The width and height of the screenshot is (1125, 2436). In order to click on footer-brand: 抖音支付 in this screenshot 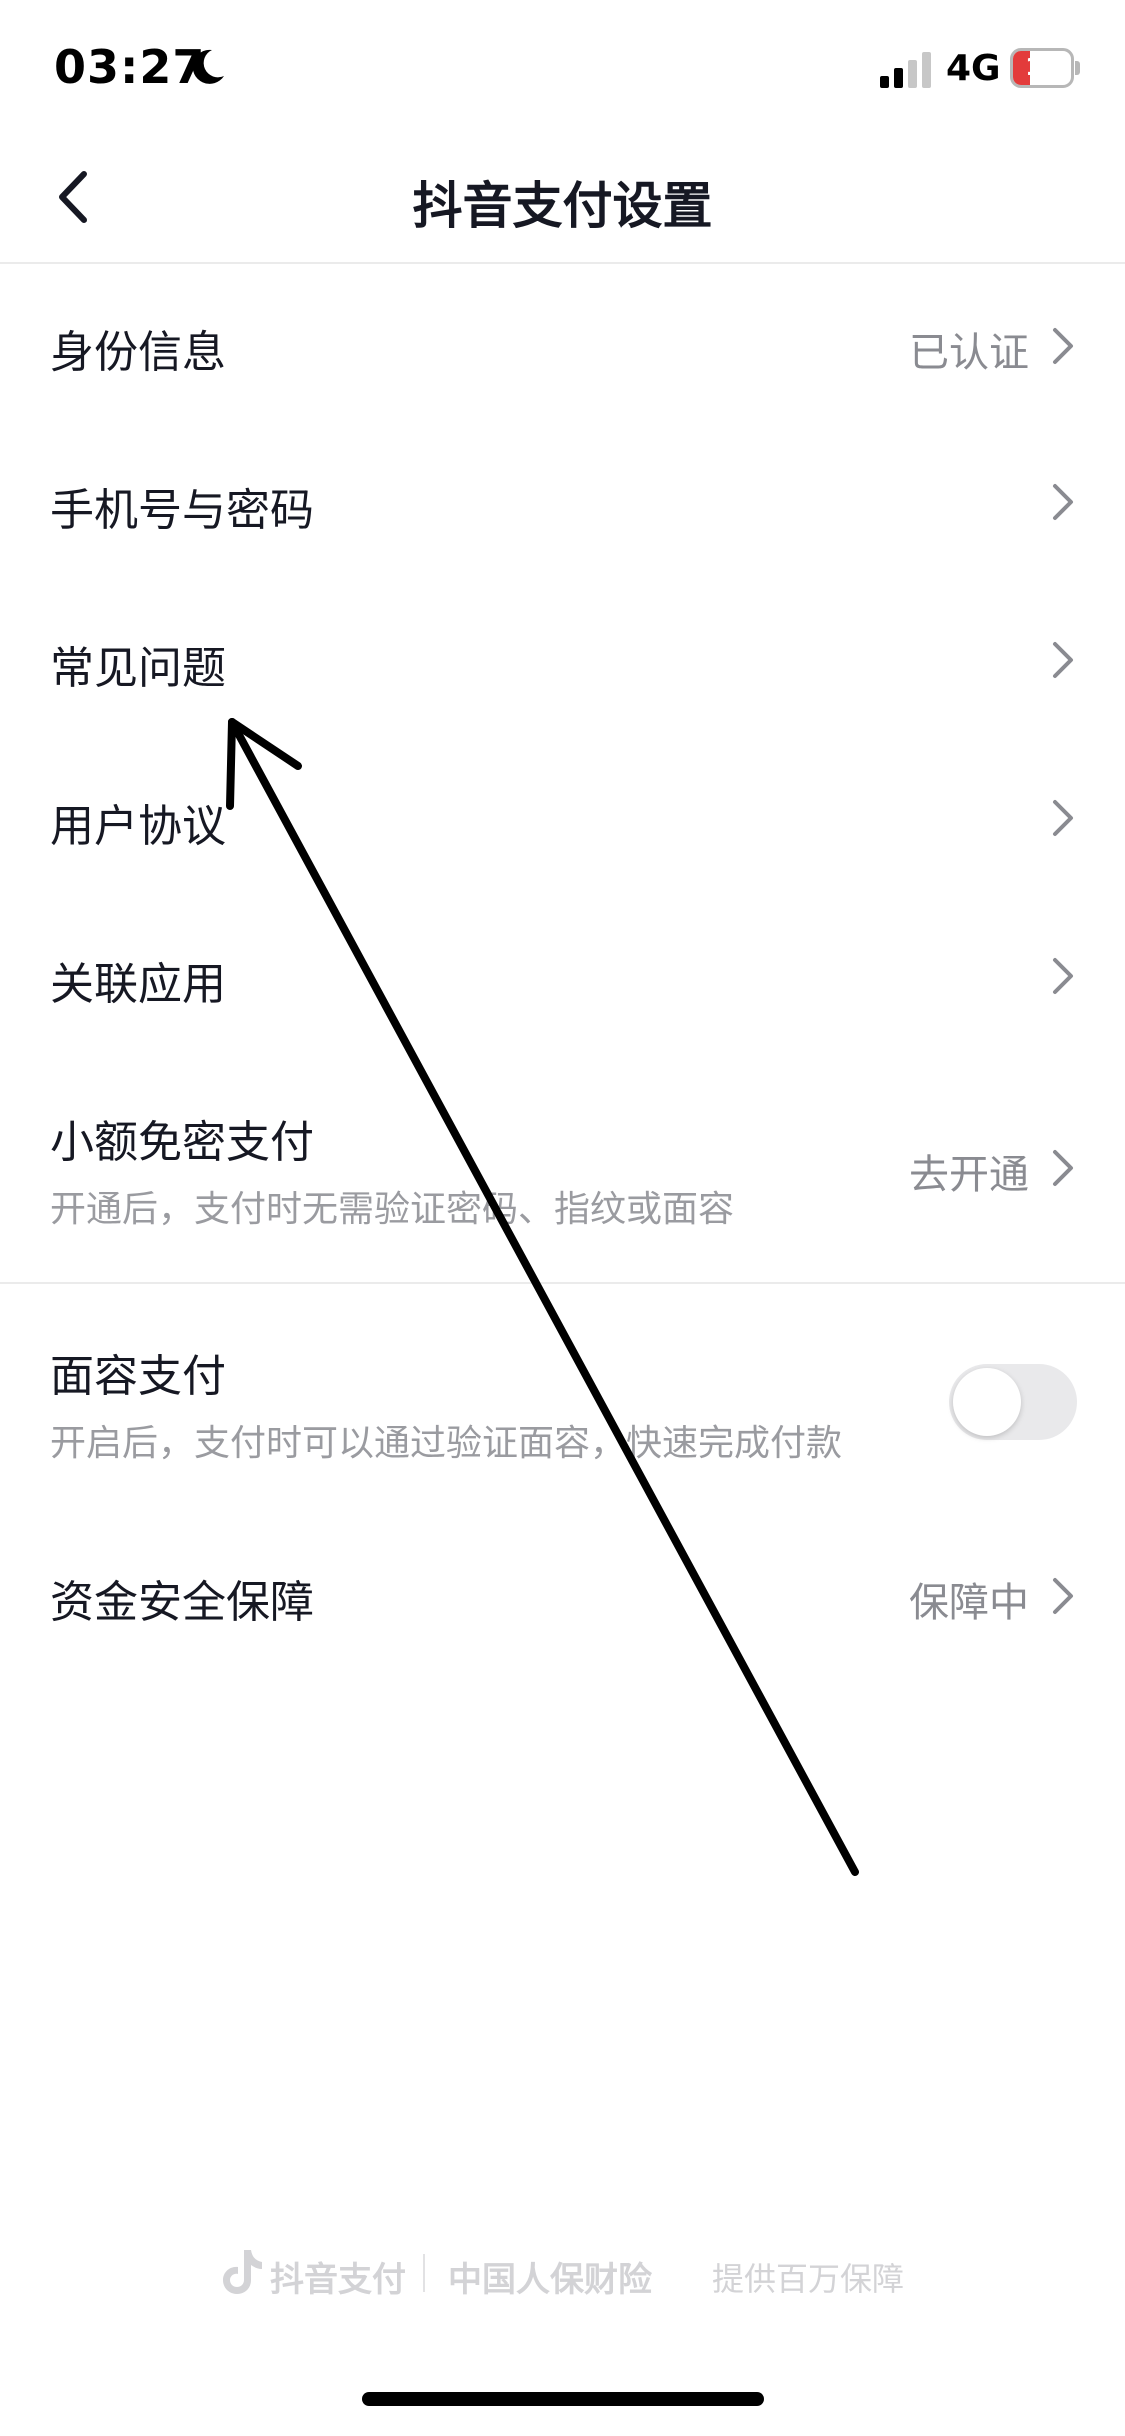, I will do `click(338, 2280)`.